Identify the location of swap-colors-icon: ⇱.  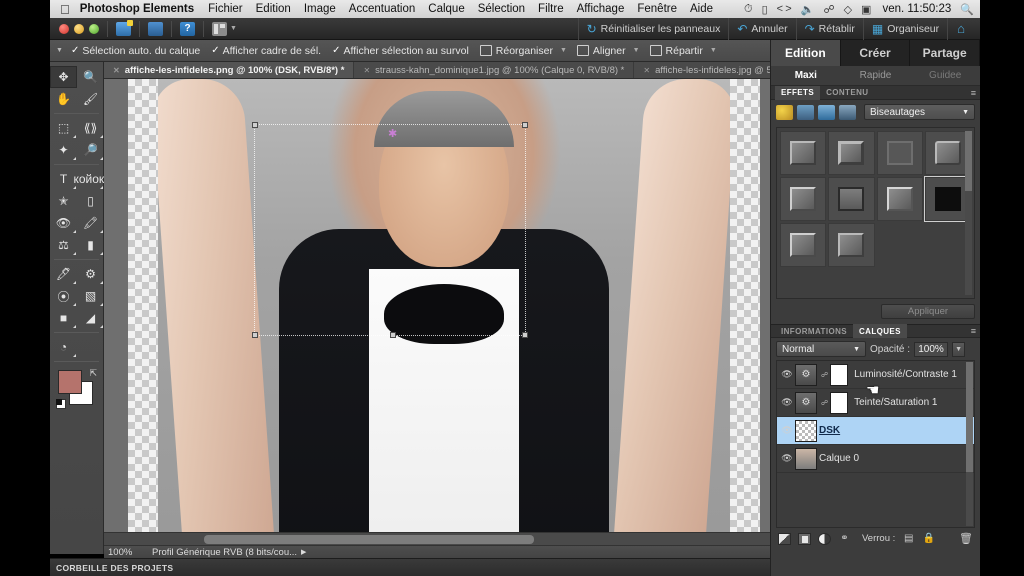
(93, 373).